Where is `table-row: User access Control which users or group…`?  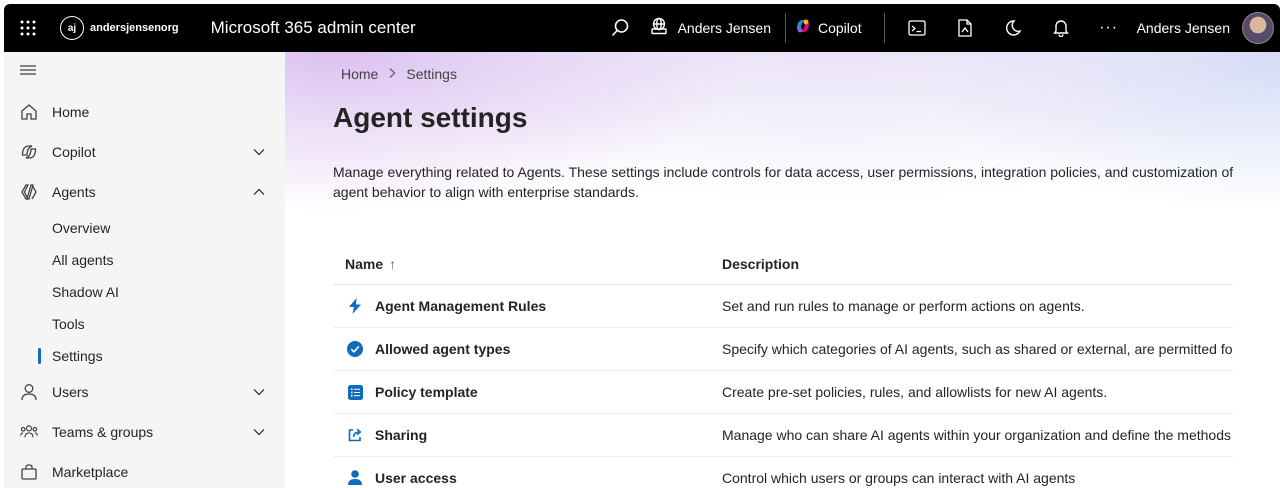
table-row: User access Control which users or group… is located at coordinates (783, 472).